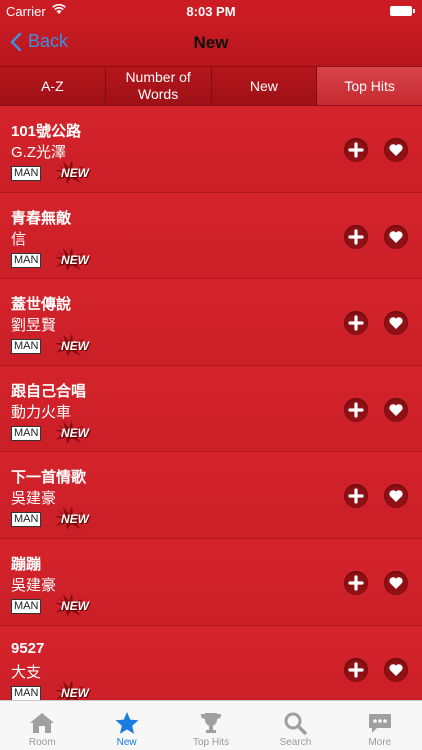  What do you see at coordinates (49, 391) in the screenshot?
I see `song-title: 跟自己合唱` at bounding box center [49, 391].